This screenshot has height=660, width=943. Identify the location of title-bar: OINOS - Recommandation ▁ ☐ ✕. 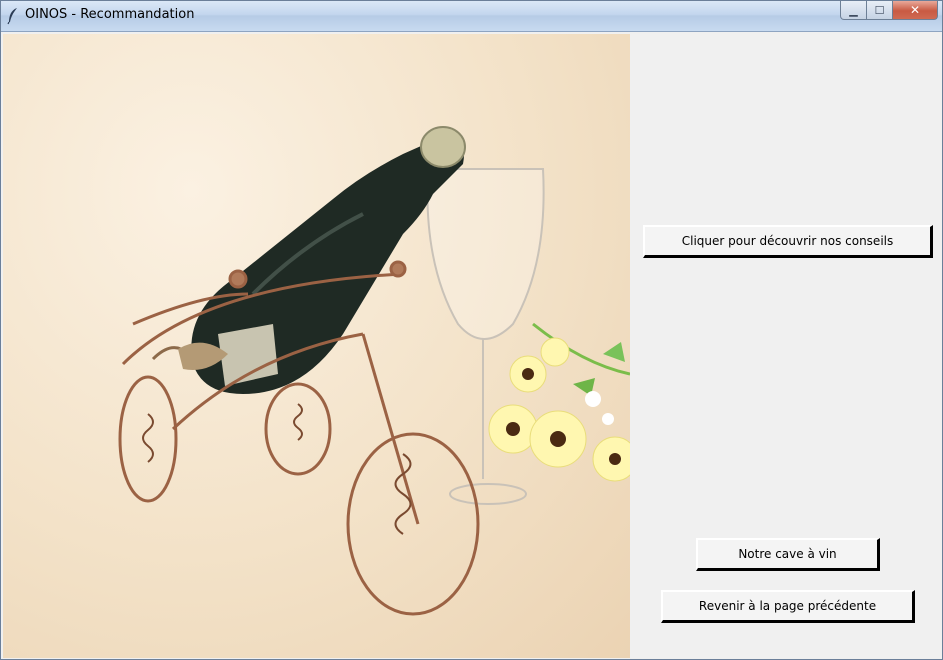
(471, 16).